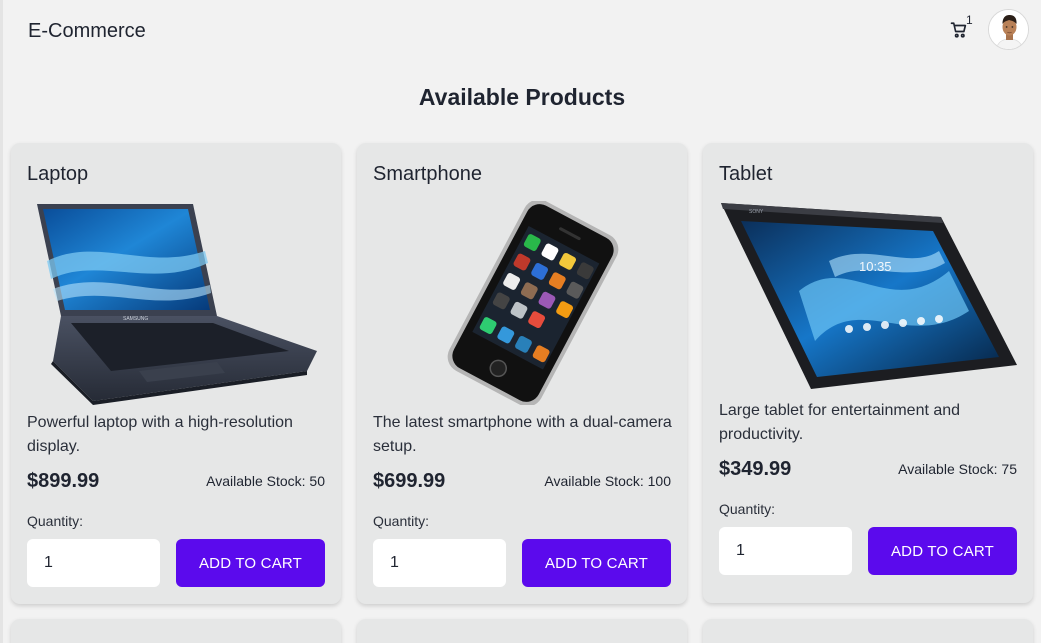 The width and height of the screenshot is (1041, 643). I want to click on avatar-image, so click(1008, 29).